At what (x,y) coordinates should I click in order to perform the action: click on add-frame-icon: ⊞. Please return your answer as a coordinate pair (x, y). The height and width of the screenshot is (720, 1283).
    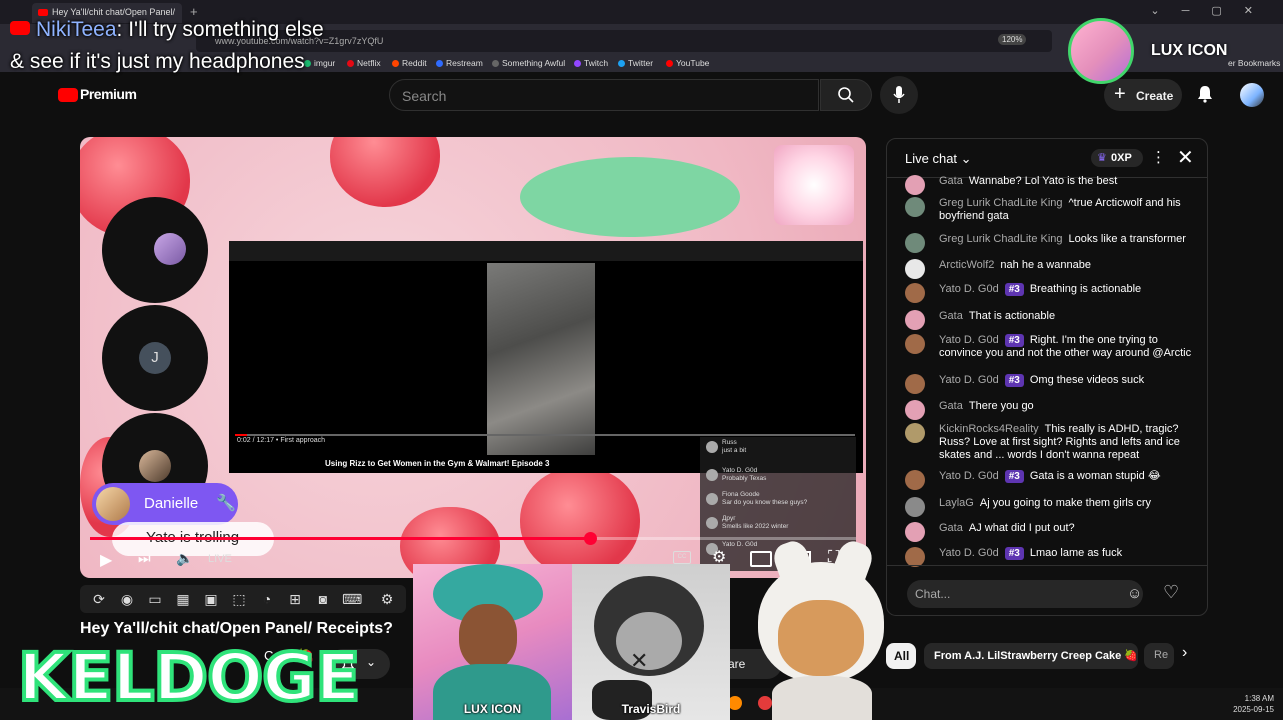
    Looking at the image, I should click on (295, 599).